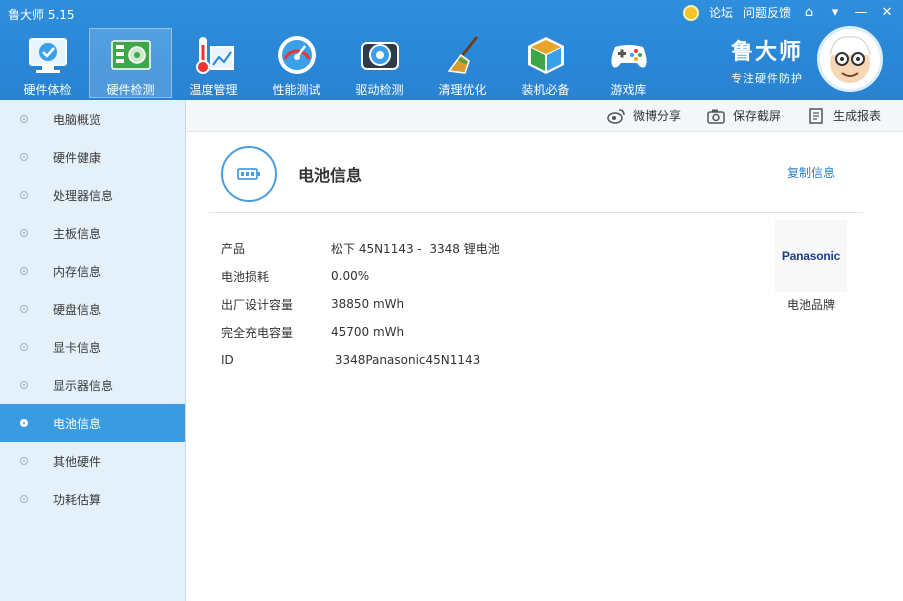 Image resolution: width=903 pixels, height=601 pixels. What do you see at coordinates (249, 174) in the screenshot?
I see `battery-icon` at bounding box center [249, 174].